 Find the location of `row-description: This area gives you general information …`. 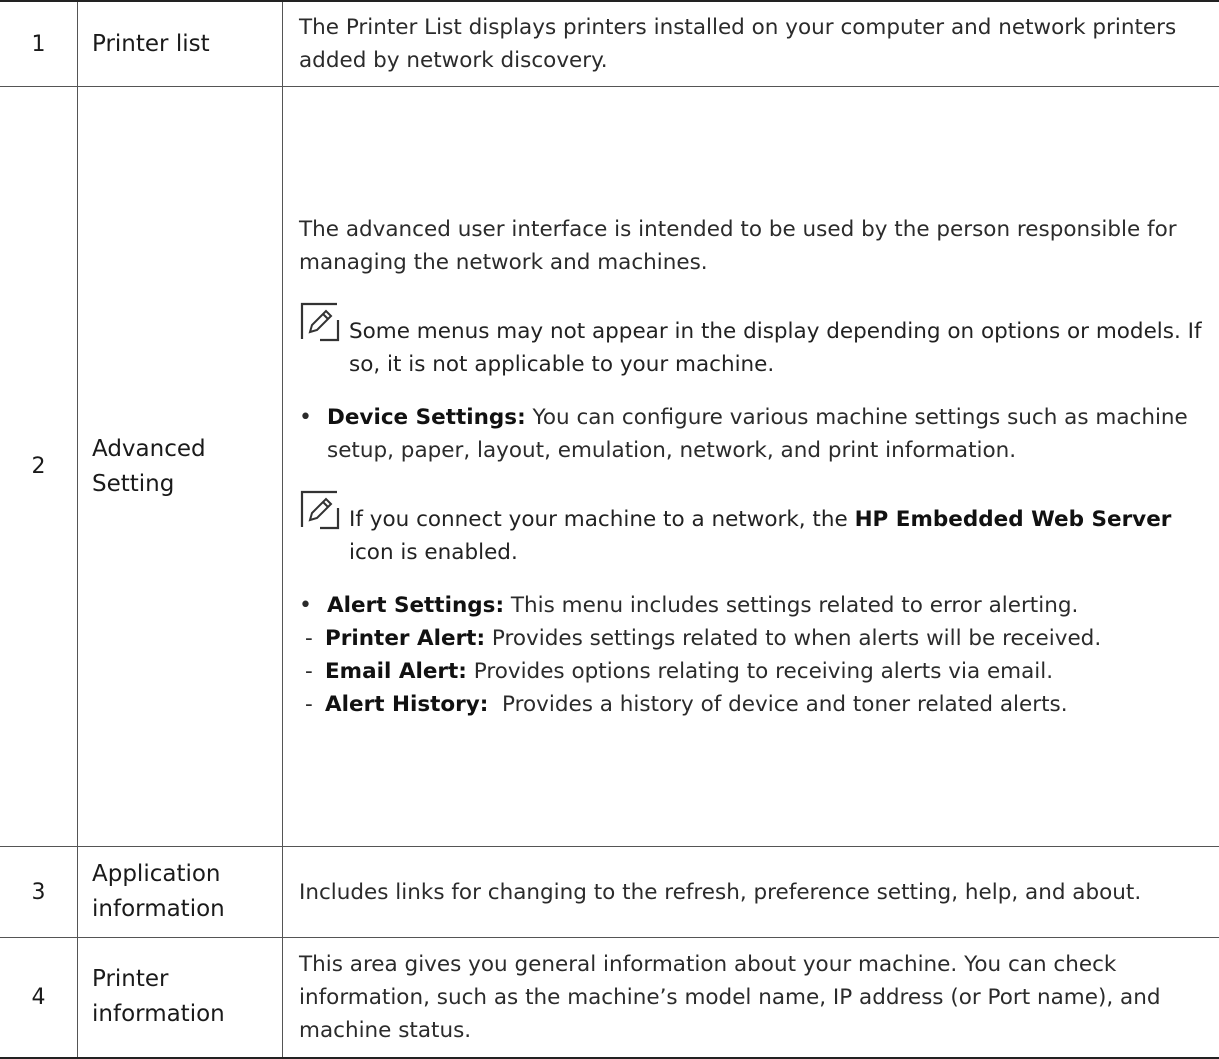

row-description: This area gives you general information … is located at coordinates (752, 997).